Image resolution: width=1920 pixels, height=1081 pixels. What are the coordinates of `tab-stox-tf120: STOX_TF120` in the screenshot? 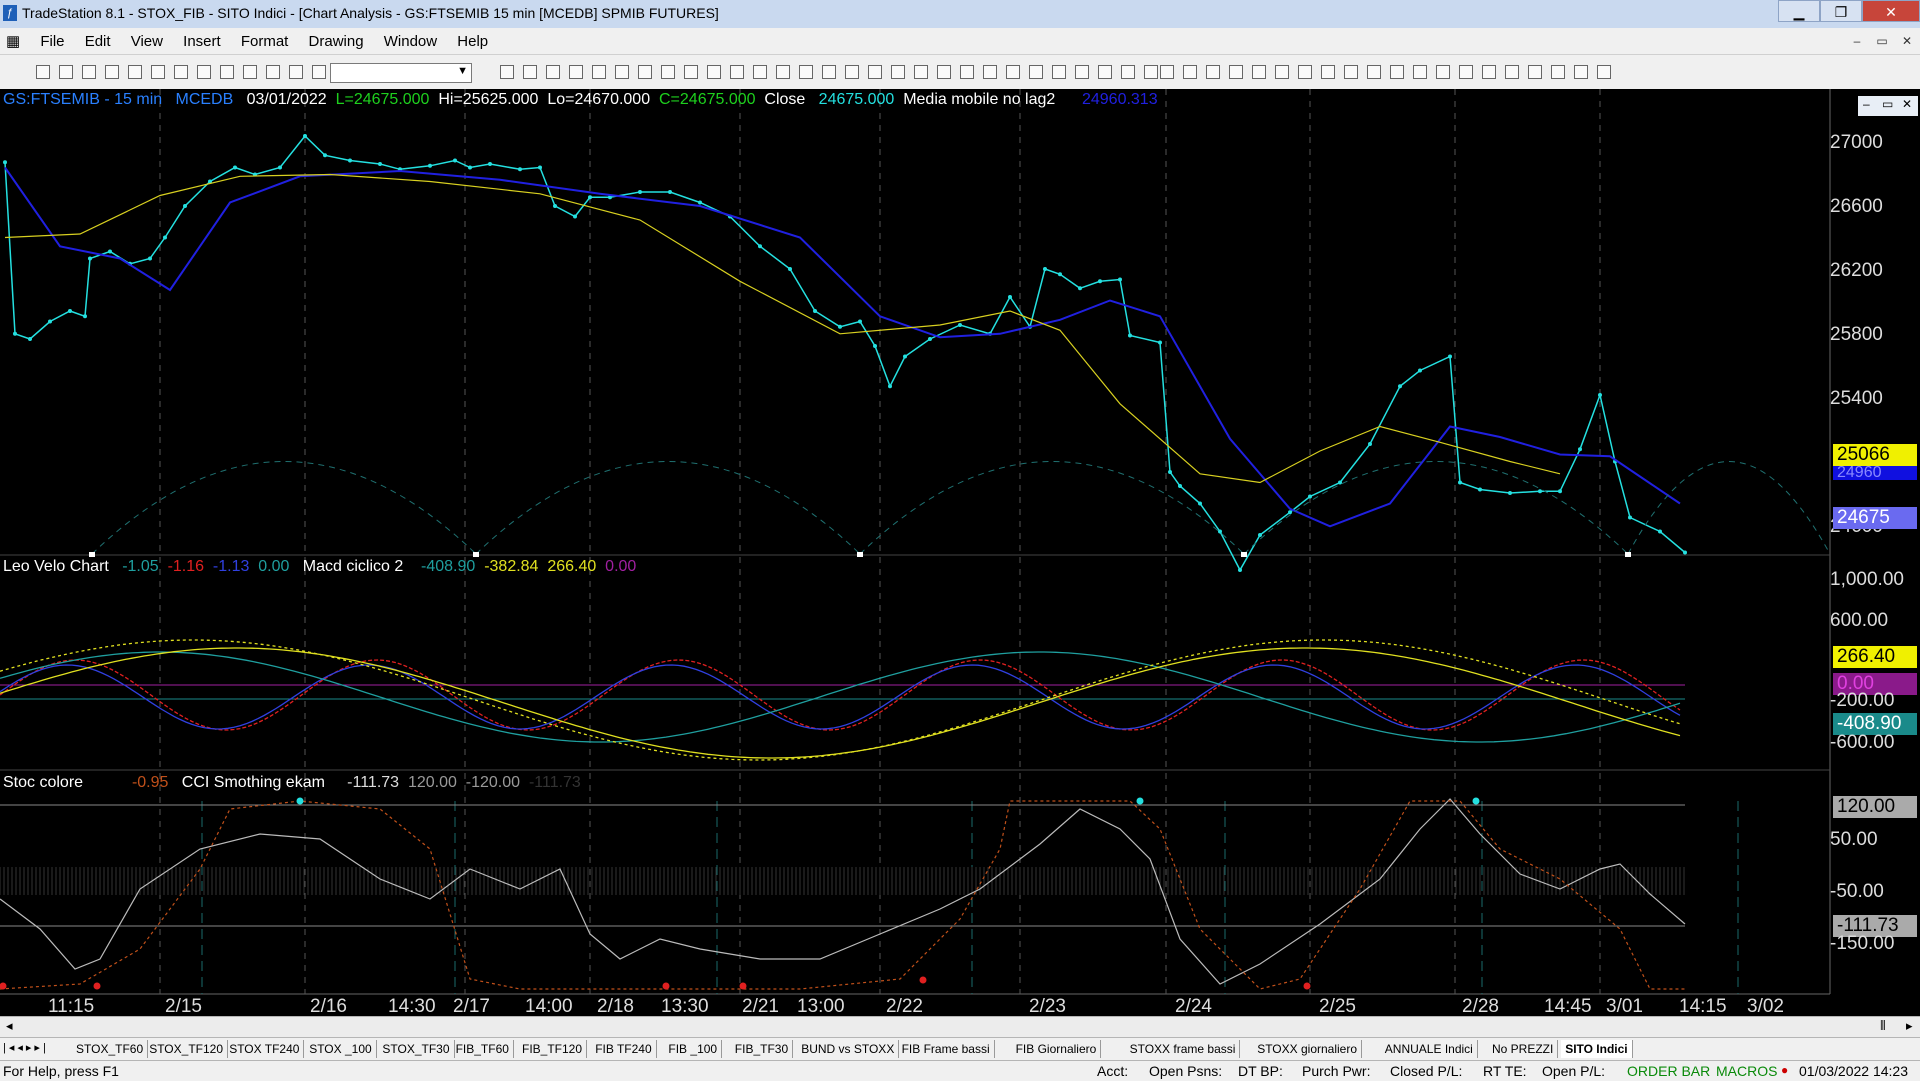 It's located at (186, 1049).